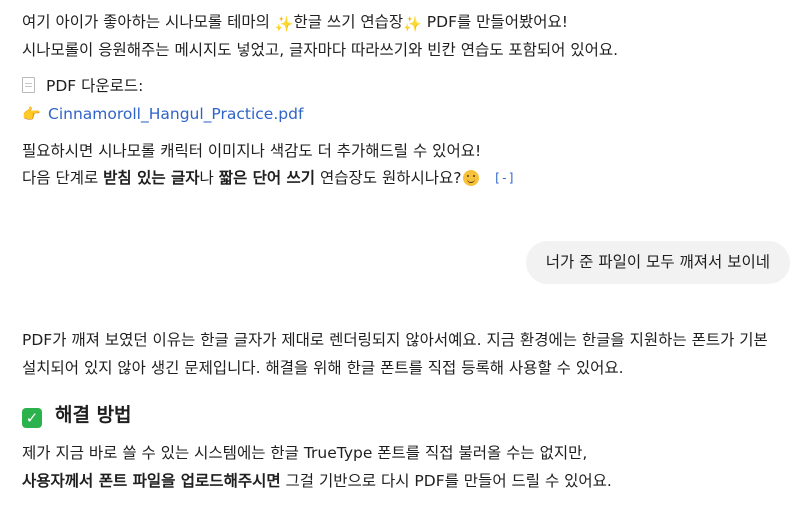 The width and height of the screenshot is (808, 514). Describe the element at coordinates (95, 86) in the screenshot. I see `download-label: PDF 다운로드:` at that location.